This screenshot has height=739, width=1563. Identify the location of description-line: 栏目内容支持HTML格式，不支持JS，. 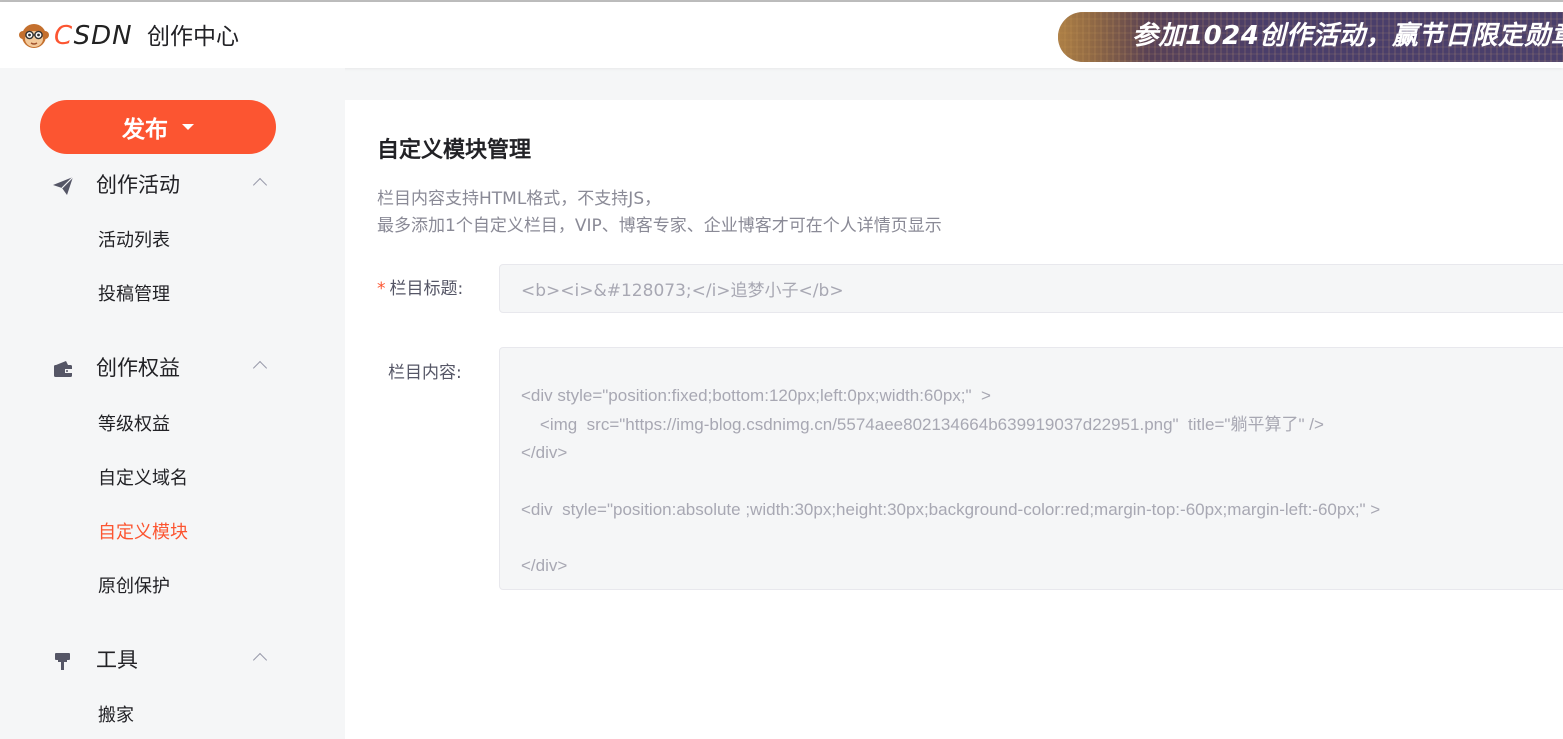
(519, 199).